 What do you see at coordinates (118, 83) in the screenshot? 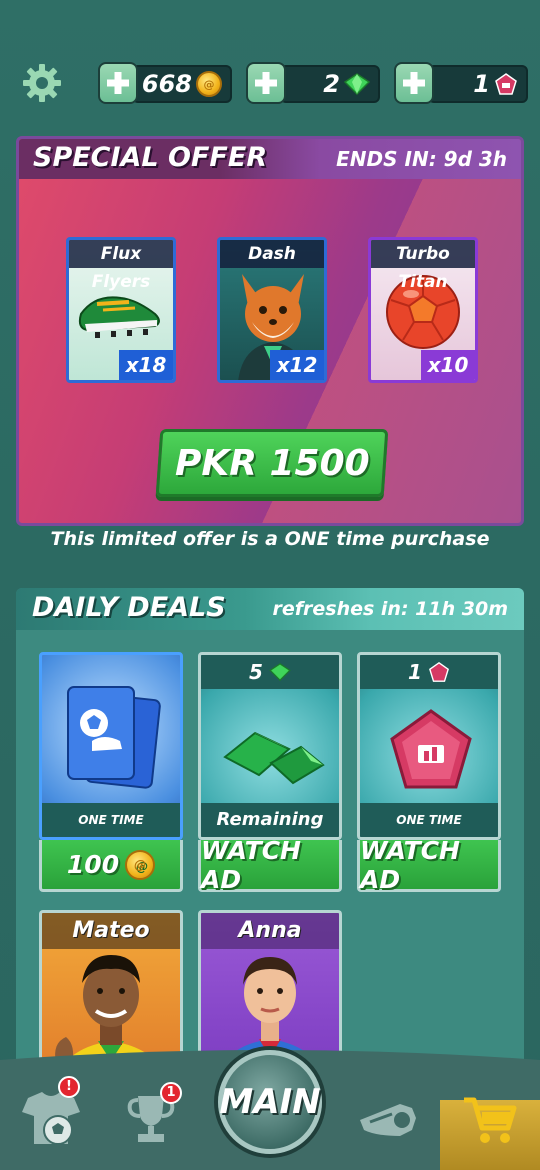
I see `add-coins-button` at bounding box center [118, 83].